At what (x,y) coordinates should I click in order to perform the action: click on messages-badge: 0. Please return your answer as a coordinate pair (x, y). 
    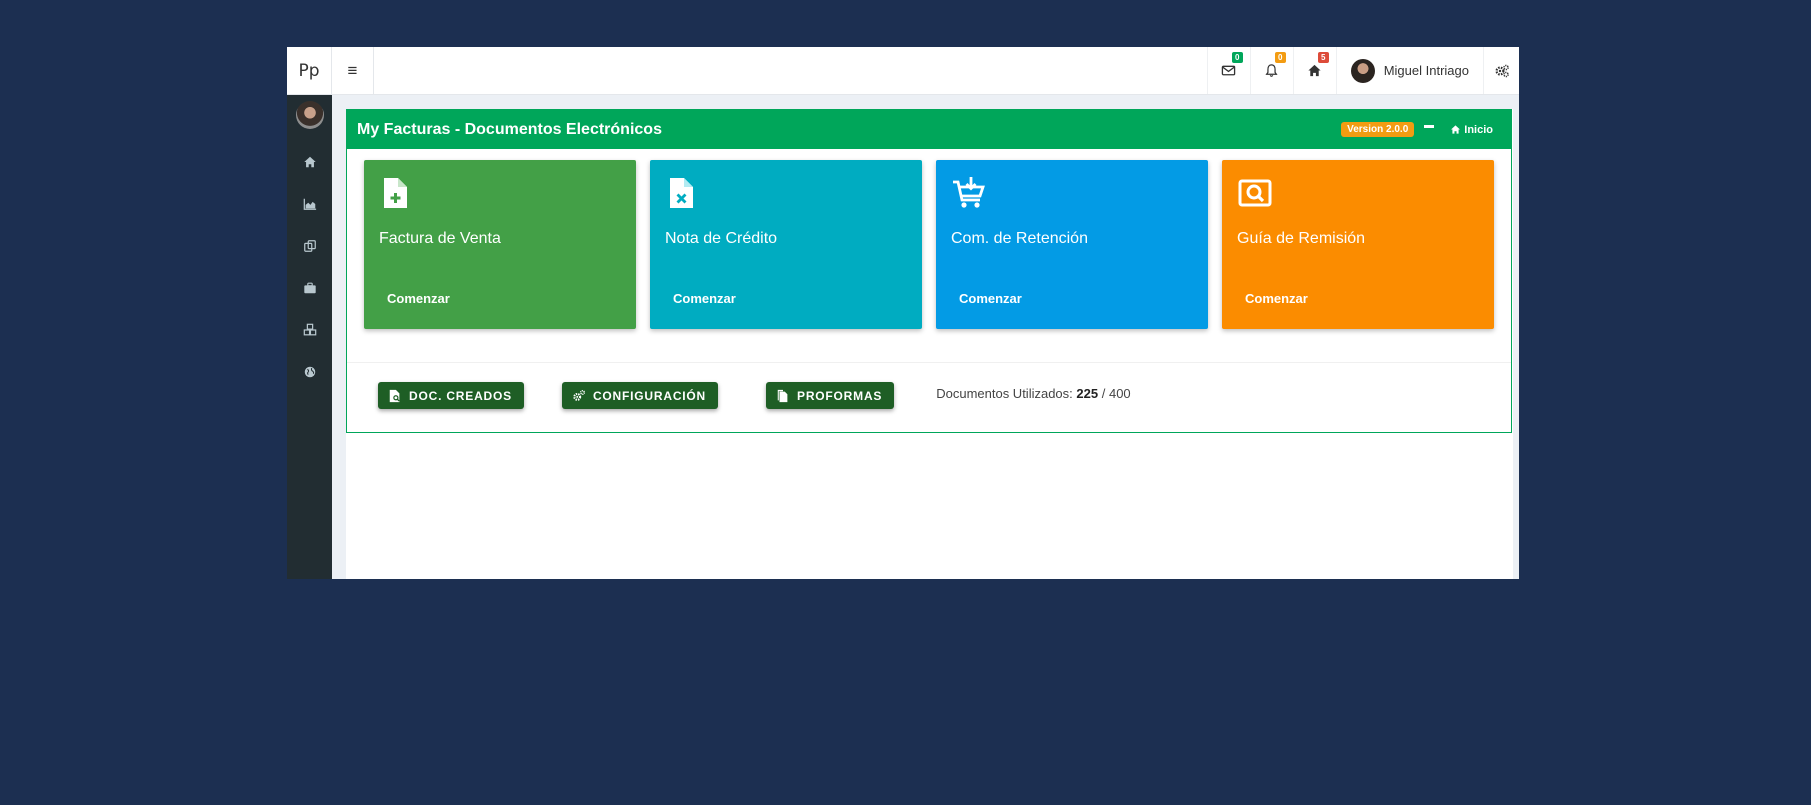
    Looking at the image, I should click on (1237, 57).